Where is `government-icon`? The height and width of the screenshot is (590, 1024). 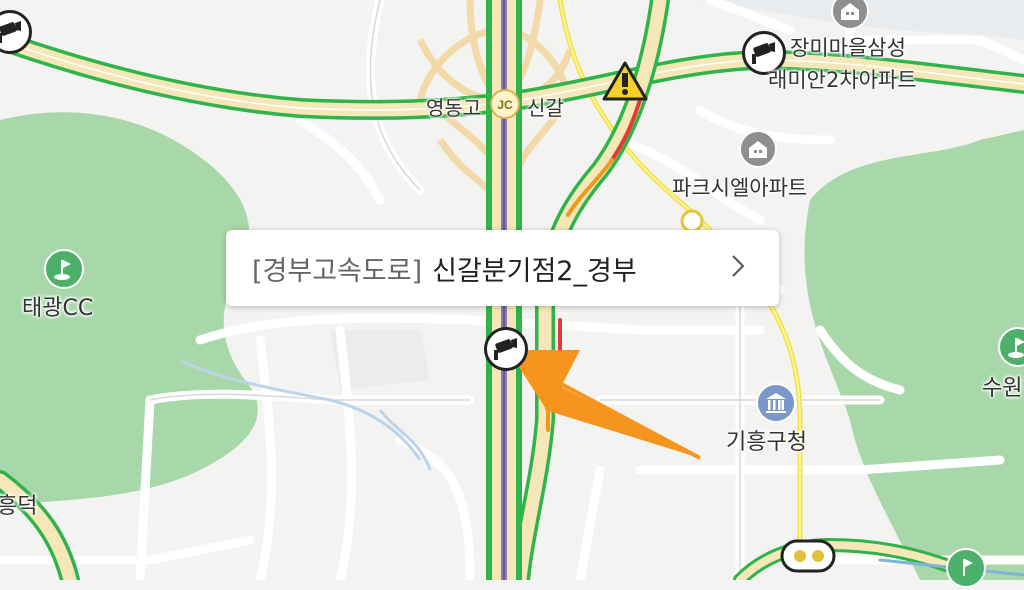 government-icon is located at coordinates (776, 403).